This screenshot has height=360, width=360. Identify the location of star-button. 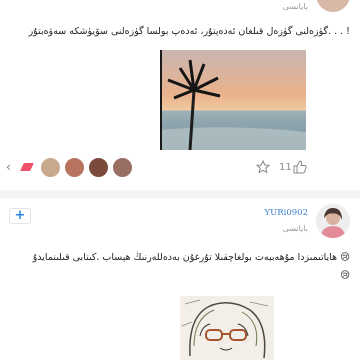
(263, 166).